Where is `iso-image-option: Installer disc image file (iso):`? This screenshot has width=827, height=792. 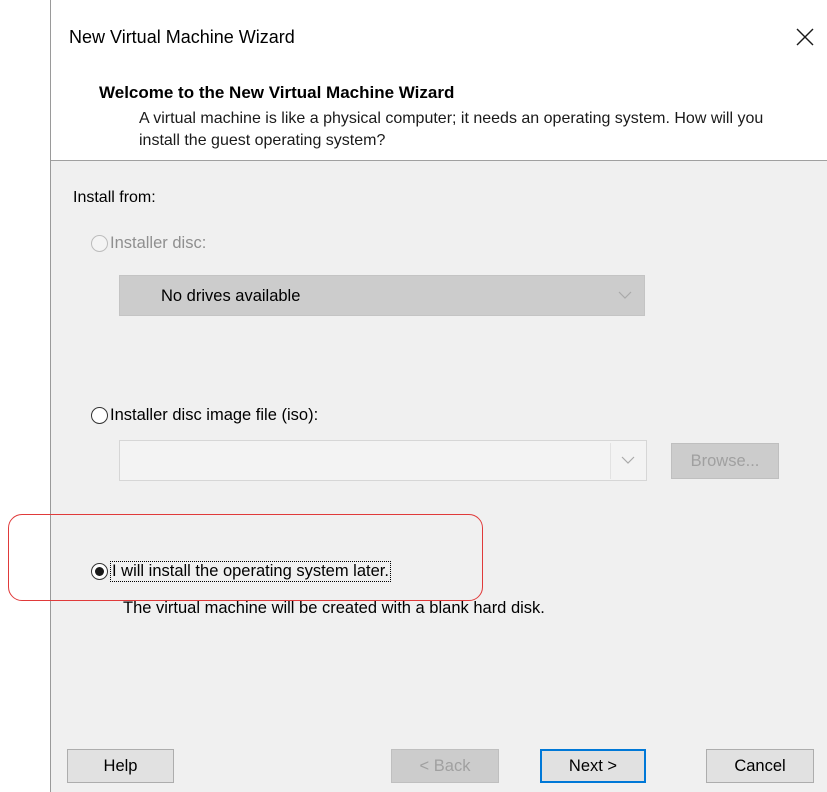 iso-image-option: Installer disc image file (iso): is located at coordinates (204, 415).